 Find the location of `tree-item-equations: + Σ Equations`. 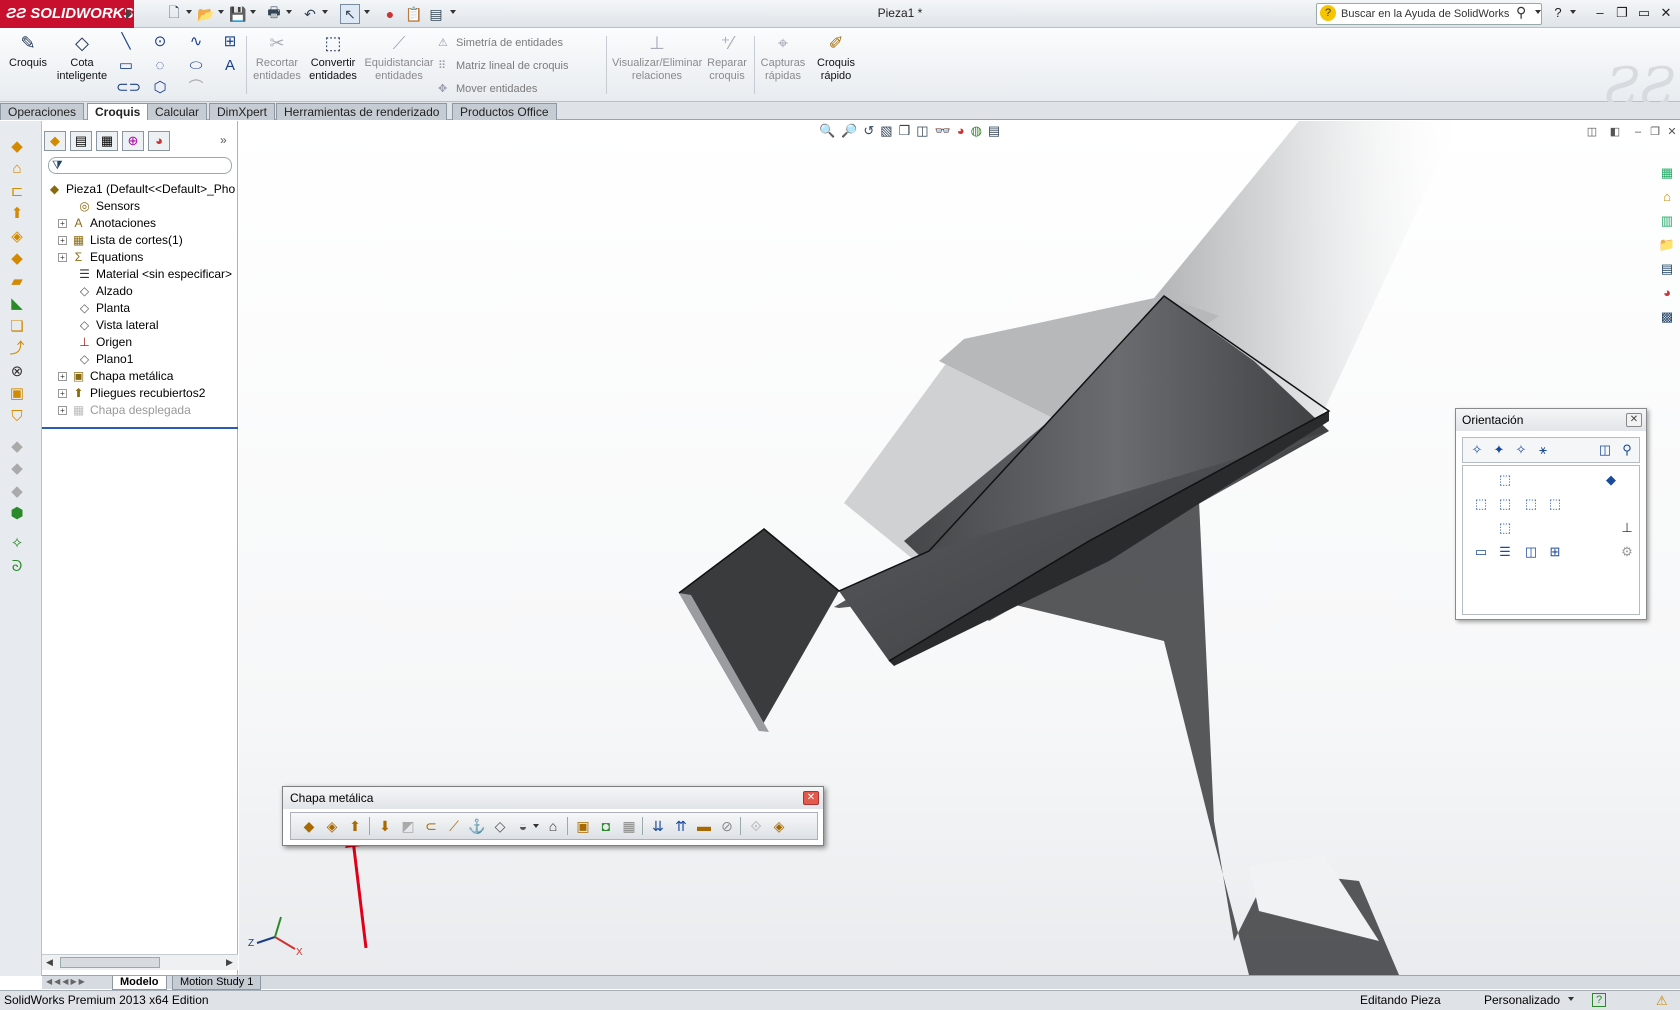

tree-item-equations: + Σ Equations is located at coordinates (97, 257).